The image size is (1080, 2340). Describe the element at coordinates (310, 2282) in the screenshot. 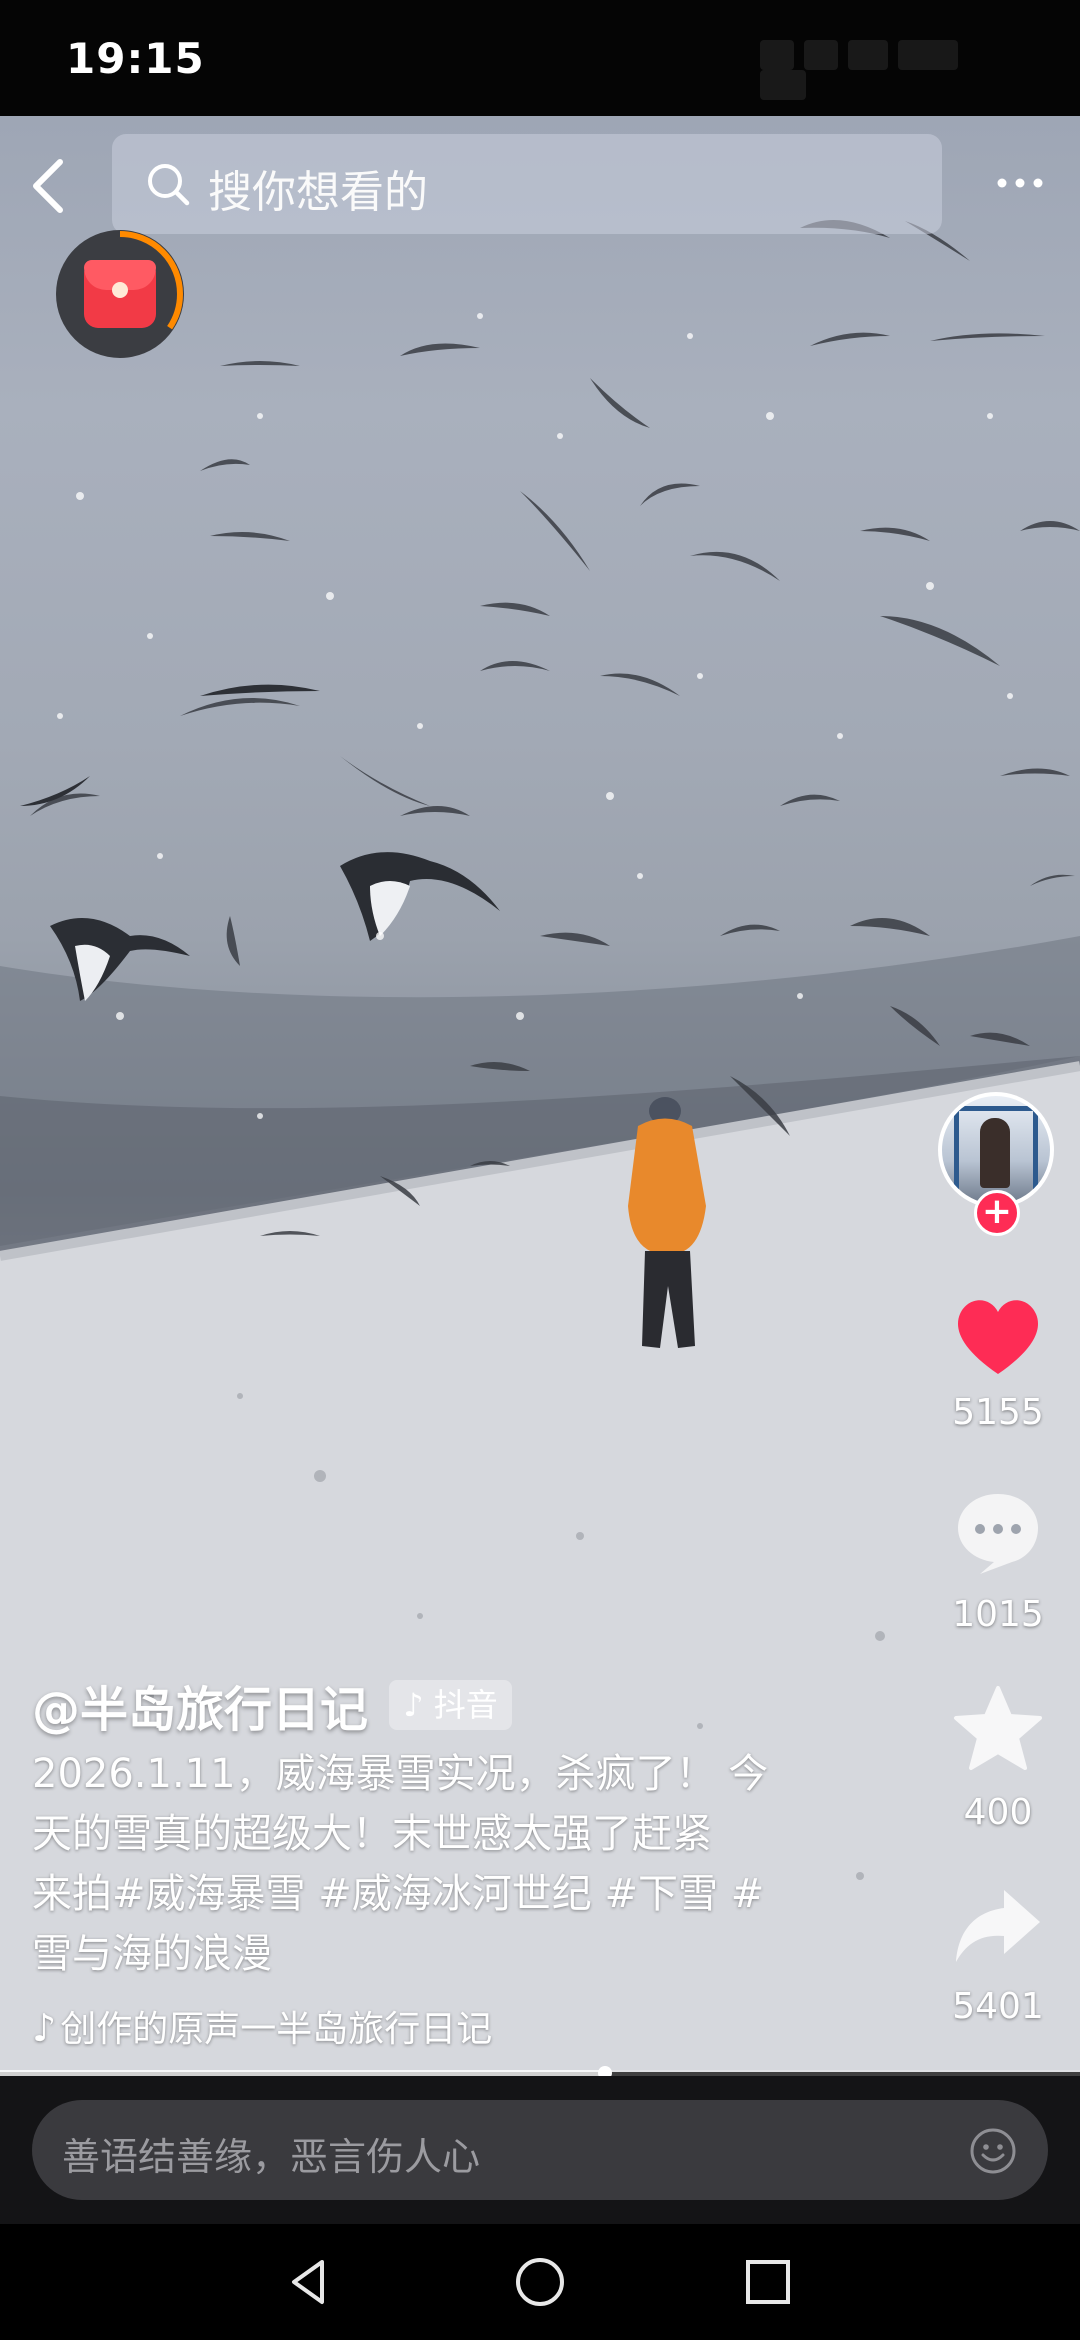

I see `nav-back-icon` at that location.